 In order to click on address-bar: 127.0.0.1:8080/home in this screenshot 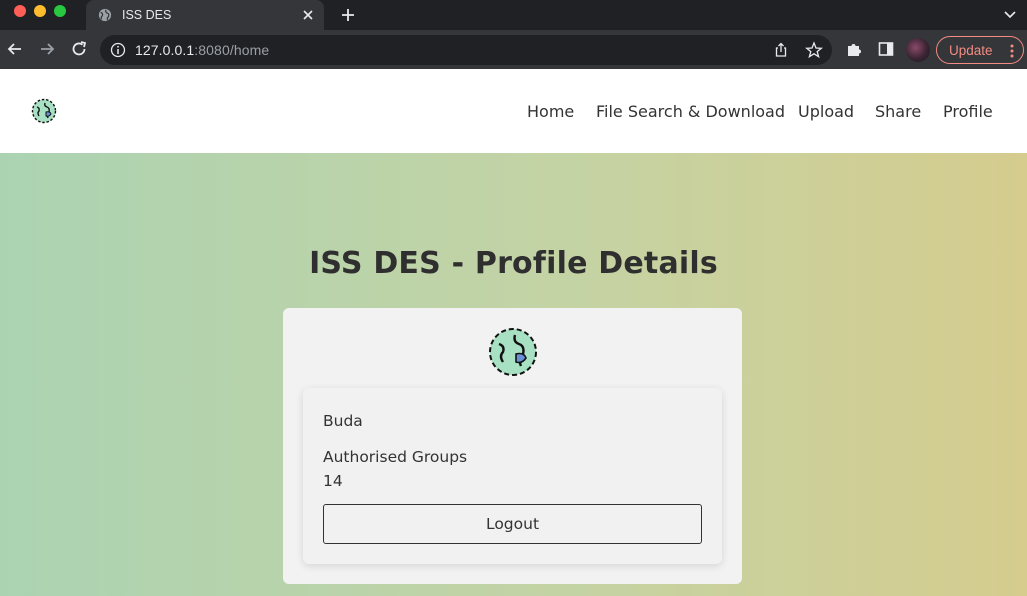, I will do `click(466, 50)`.